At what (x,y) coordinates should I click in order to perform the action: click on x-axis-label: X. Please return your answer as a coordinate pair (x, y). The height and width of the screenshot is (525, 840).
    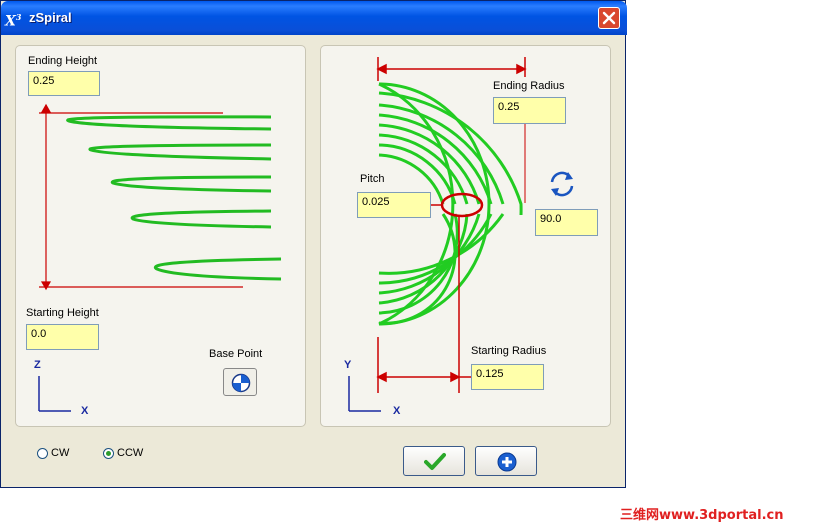
    Looking at the image, I should click on (85, 411).